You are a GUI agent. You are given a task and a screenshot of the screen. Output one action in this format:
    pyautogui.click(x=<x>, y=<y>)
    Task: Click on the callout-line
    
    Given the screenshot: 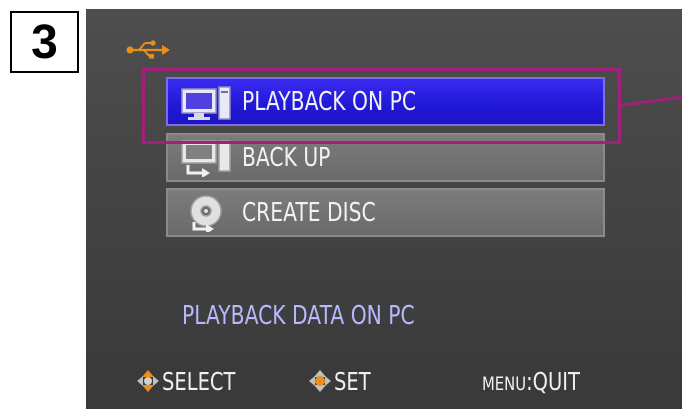 What is the action you would take?
    pyautogui.click(x=651, y=101)
    